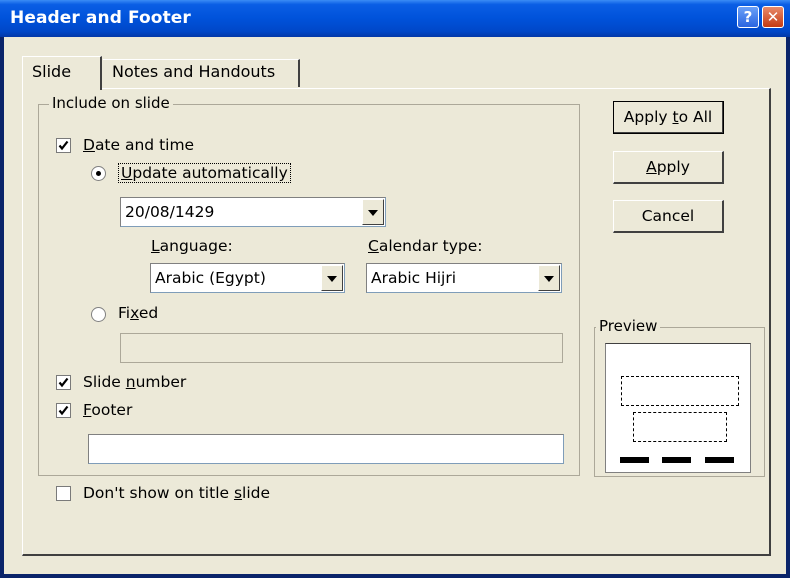  I want to click on dont-show-title-checkbox, so click(63, 493).